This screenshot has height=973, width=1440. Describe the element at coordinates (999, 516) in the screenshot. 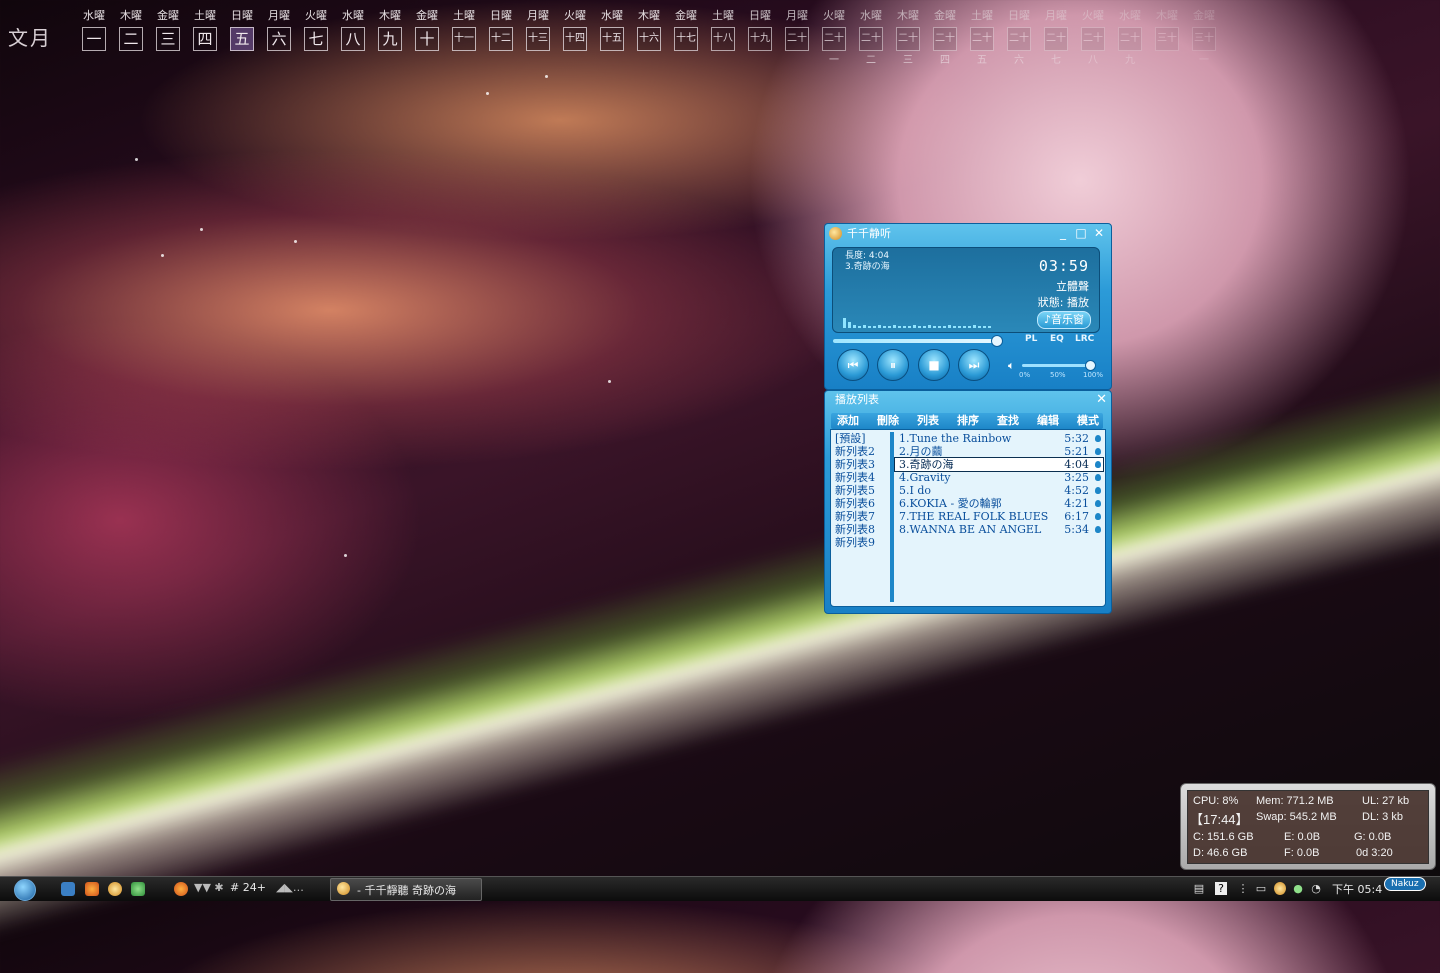

I see `track-row: 7.THE REAL FOLK BLUES 6:17` at that location.